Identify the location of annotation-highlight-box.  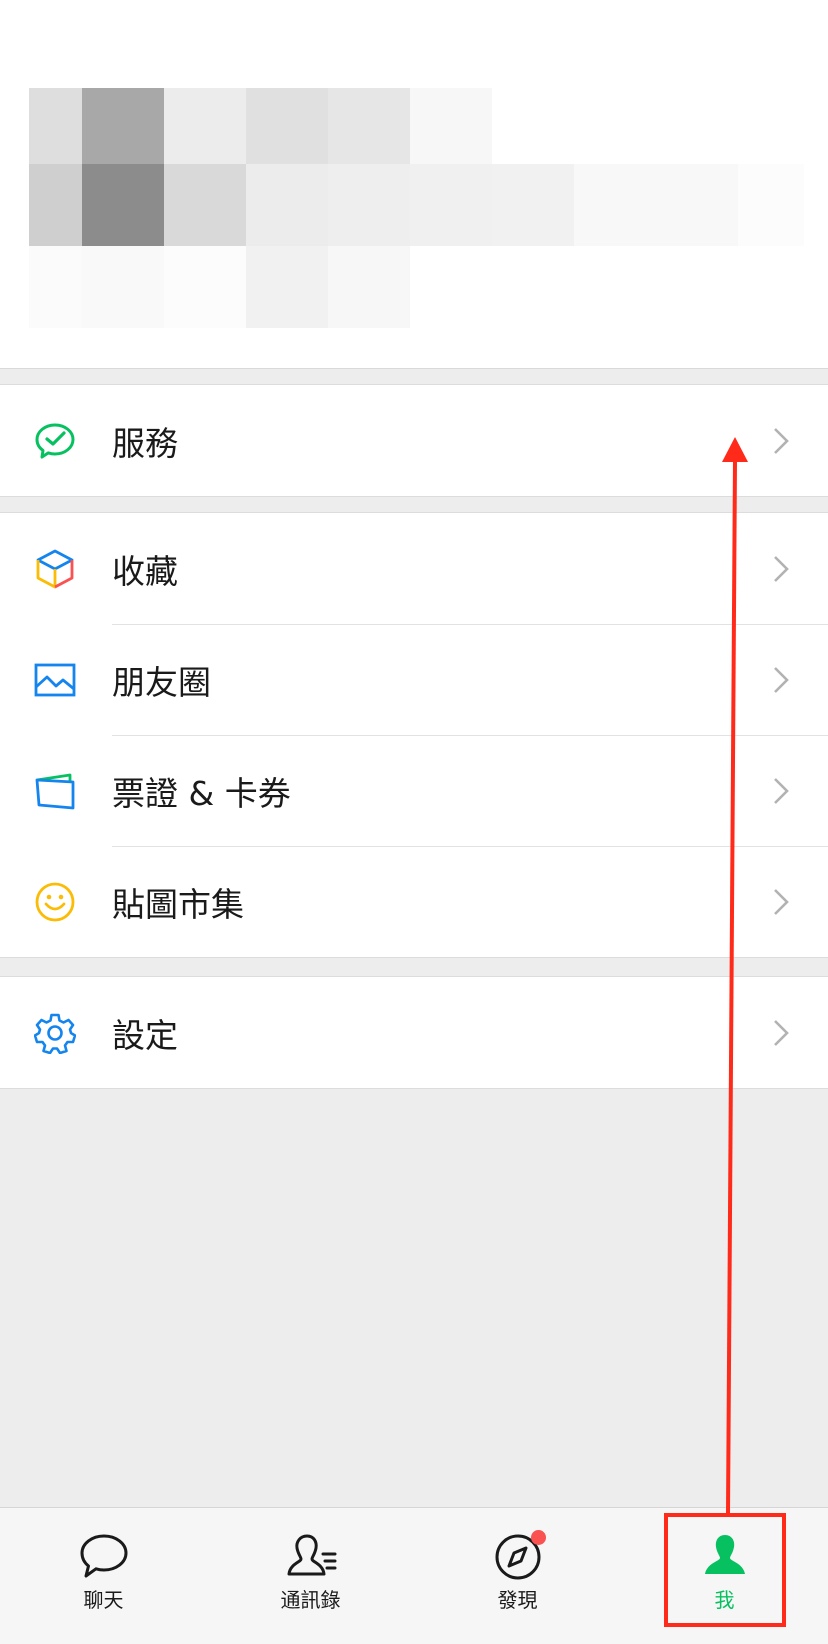
(725, 1570).